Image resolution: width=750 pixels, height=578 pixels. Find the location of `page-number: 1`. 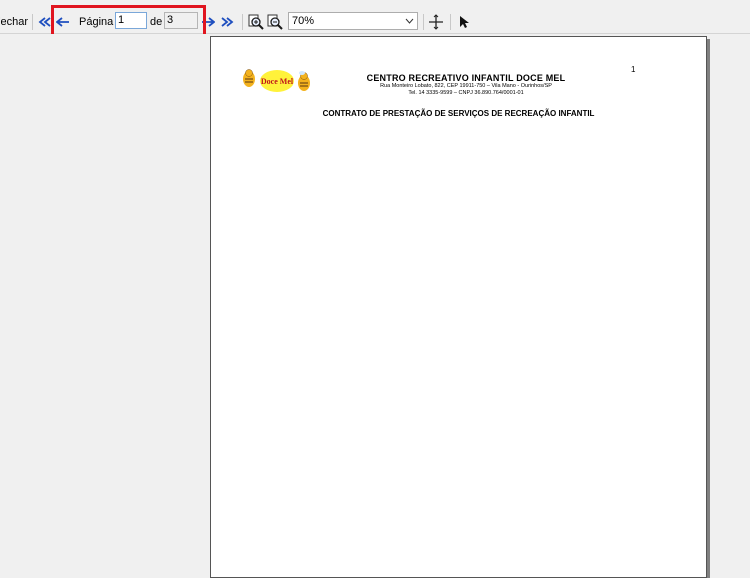

page-number: 1 is located at coordinates (633, 69).